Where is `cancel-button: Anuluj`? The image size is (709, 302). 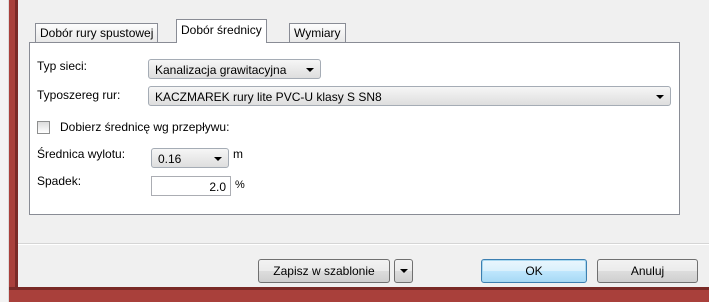
cancel-button: Anuluj is located at coordinates (647, 271).